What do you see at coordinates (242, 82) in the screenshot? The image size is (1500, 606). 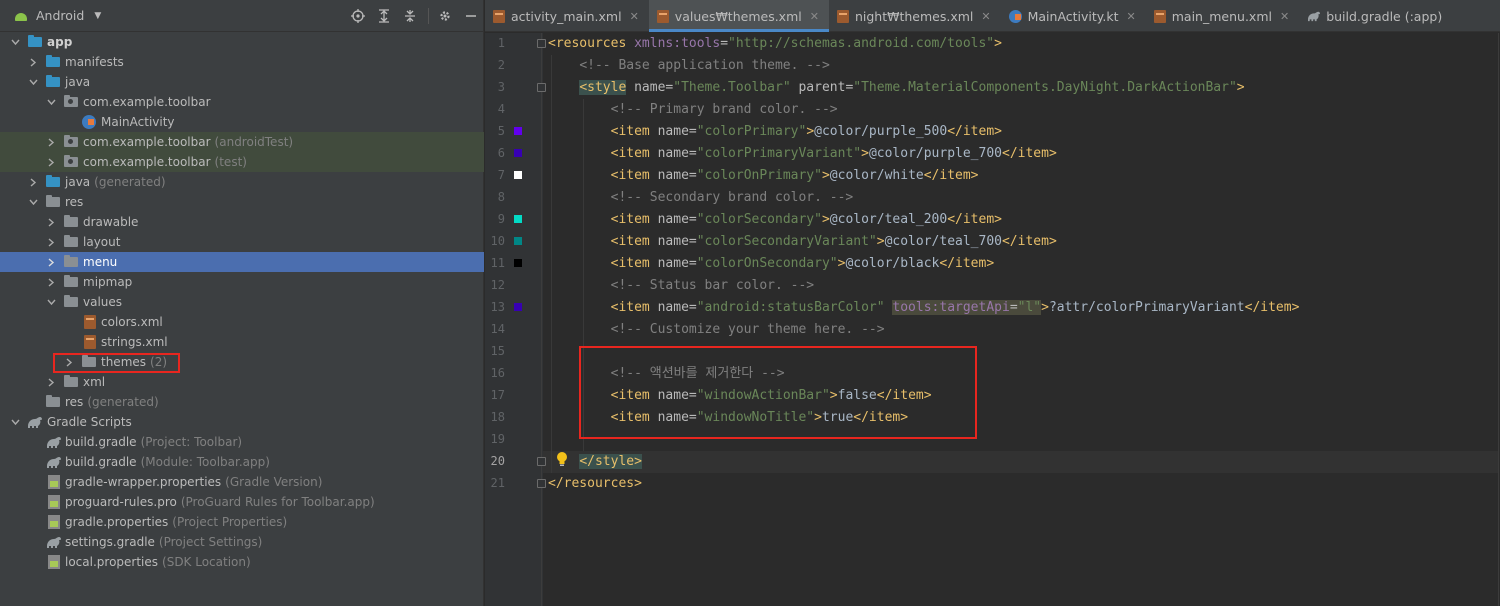 I see `tree-item-java: java` at bounding box center [242, 82].